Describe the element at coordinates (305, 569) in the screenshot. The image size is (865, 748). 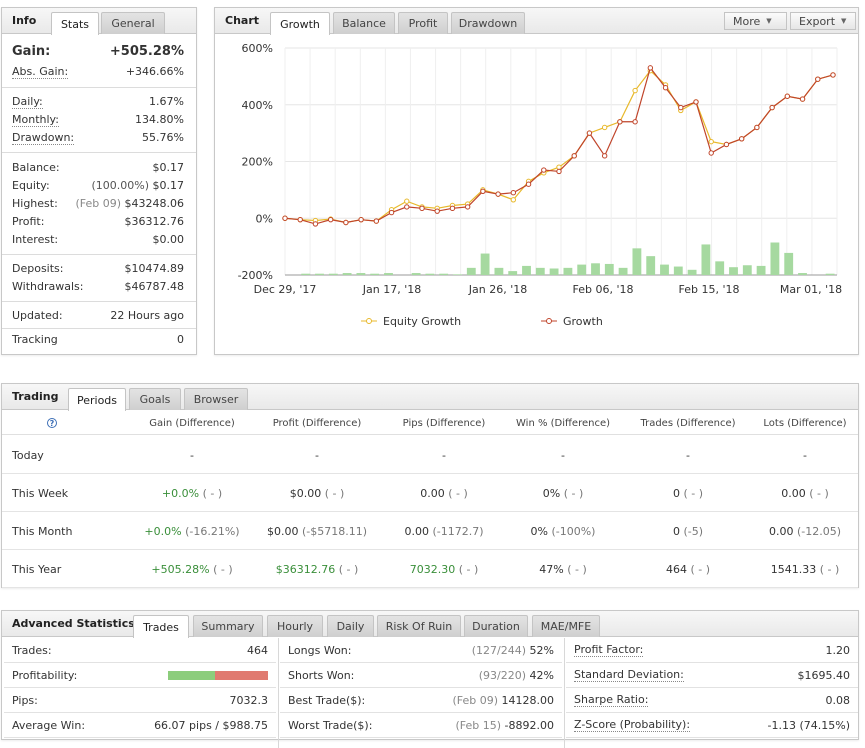
I see `cell-profit-value: $36312.76` at that location.